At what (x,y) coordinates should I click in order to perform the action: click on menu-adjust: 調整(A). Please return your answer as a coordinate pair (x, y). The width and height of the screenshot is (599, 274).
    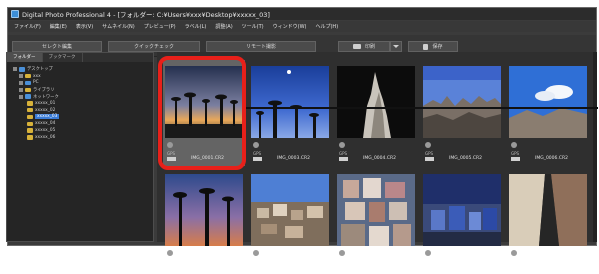
    Looking at the image, I should click on (223, 26).